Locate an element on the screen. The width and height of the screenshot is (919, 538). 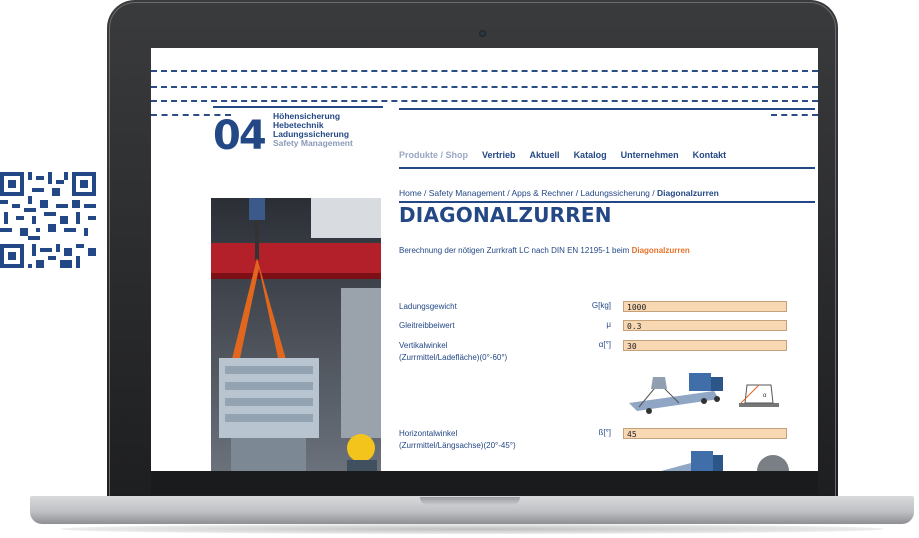
truck-diagram-2-icon is located at coordinates (725, 461).